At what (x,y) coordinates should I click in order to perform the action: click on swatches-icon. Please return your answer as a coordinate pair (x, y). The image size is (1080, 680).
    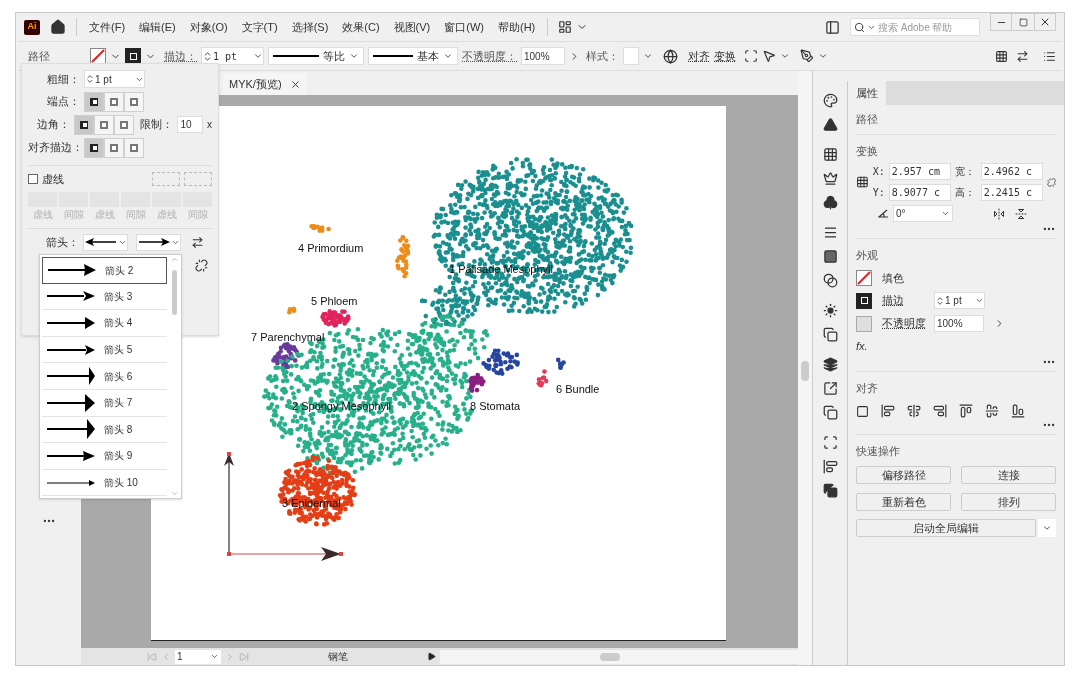
    Looking at the image, I should click on (830, 154).